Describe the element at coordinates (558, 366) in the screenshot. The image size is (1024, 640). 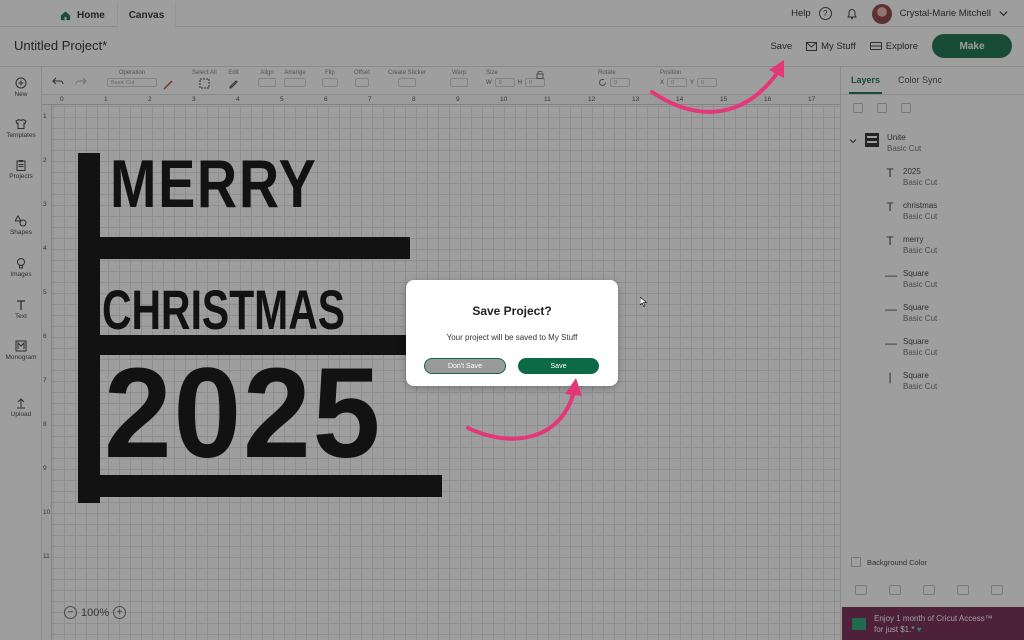
I see `dialog-save-button: Save` at that location.